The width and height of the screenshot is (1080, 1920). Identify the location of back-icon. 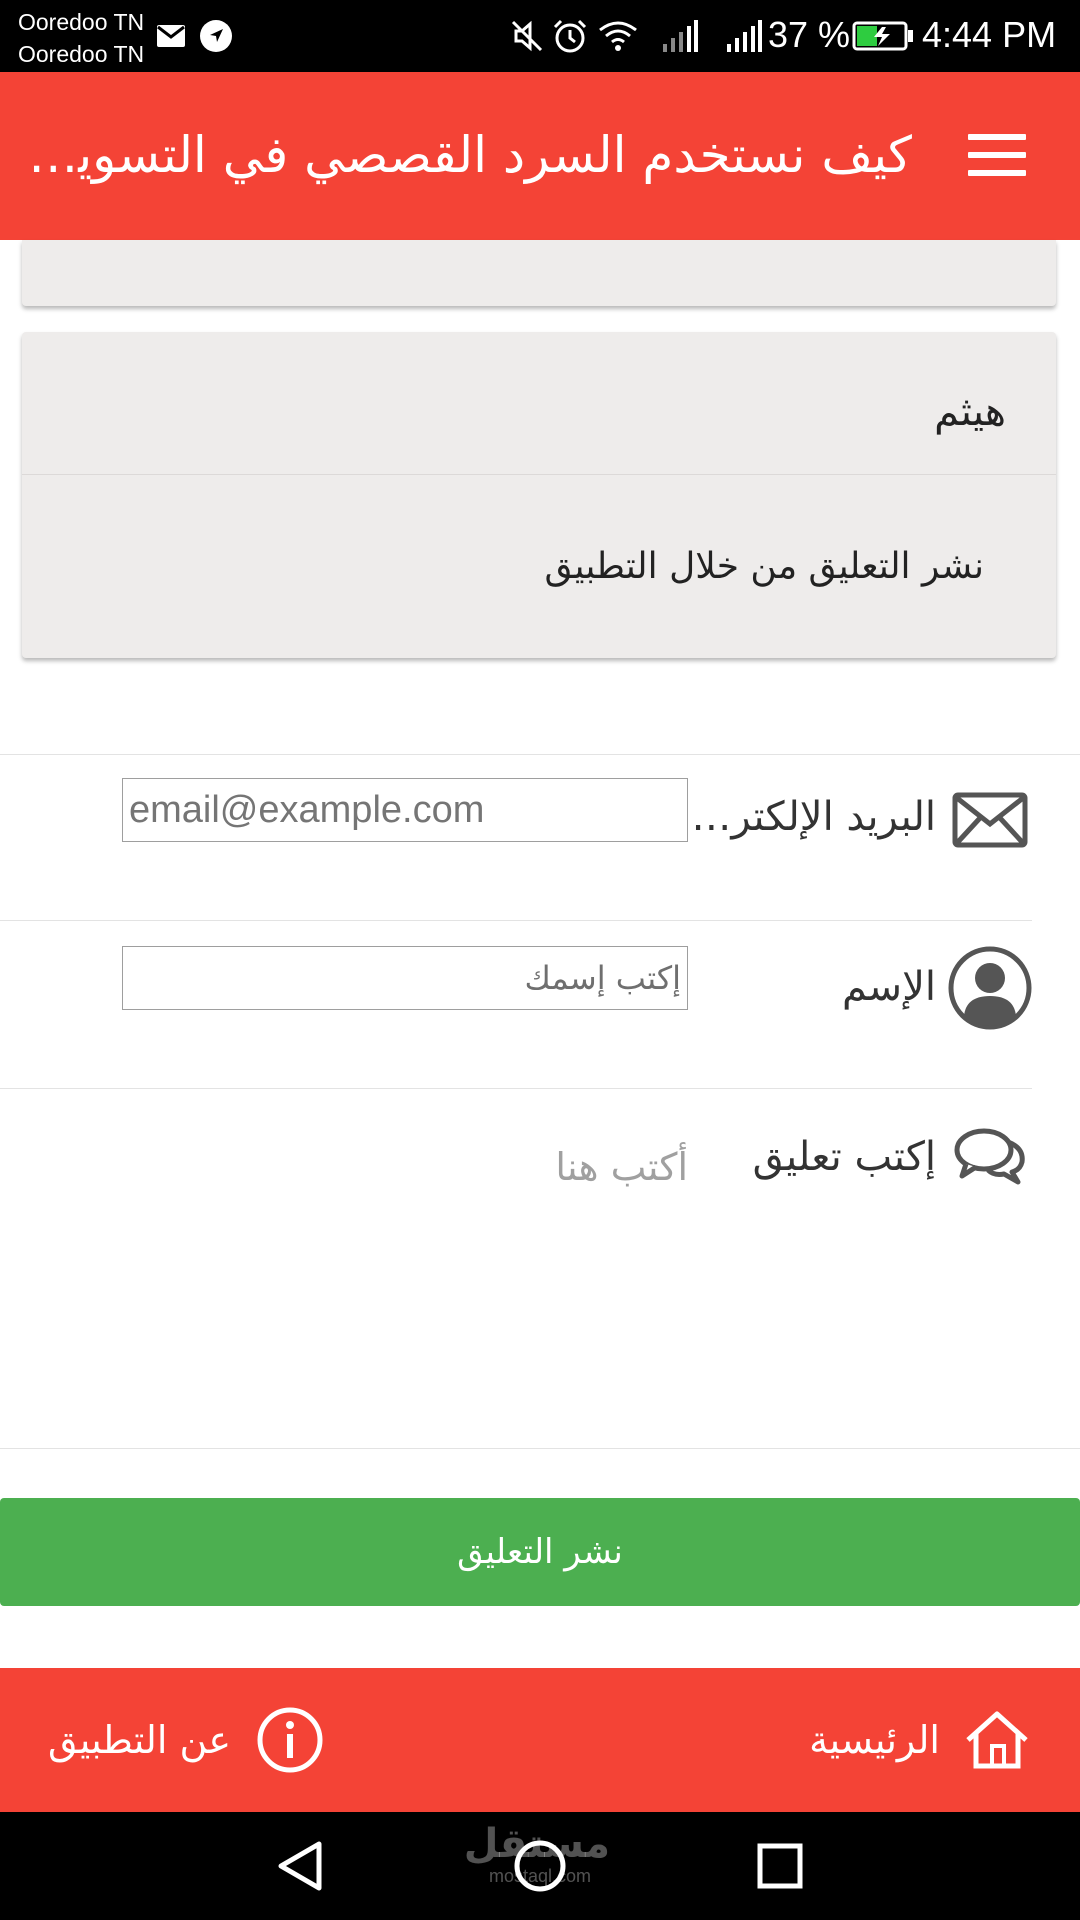
(300, 1866).